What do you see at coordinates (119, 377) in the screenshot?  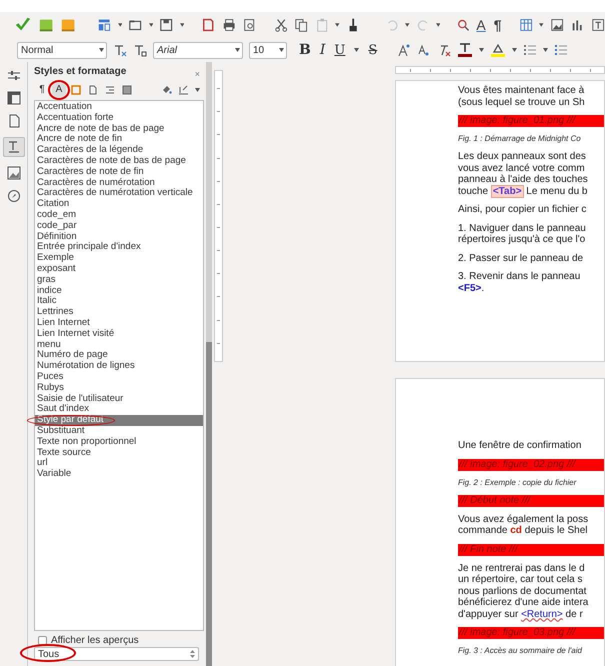 I see `style-list-item: Puces` at bounding box center [119, 377].